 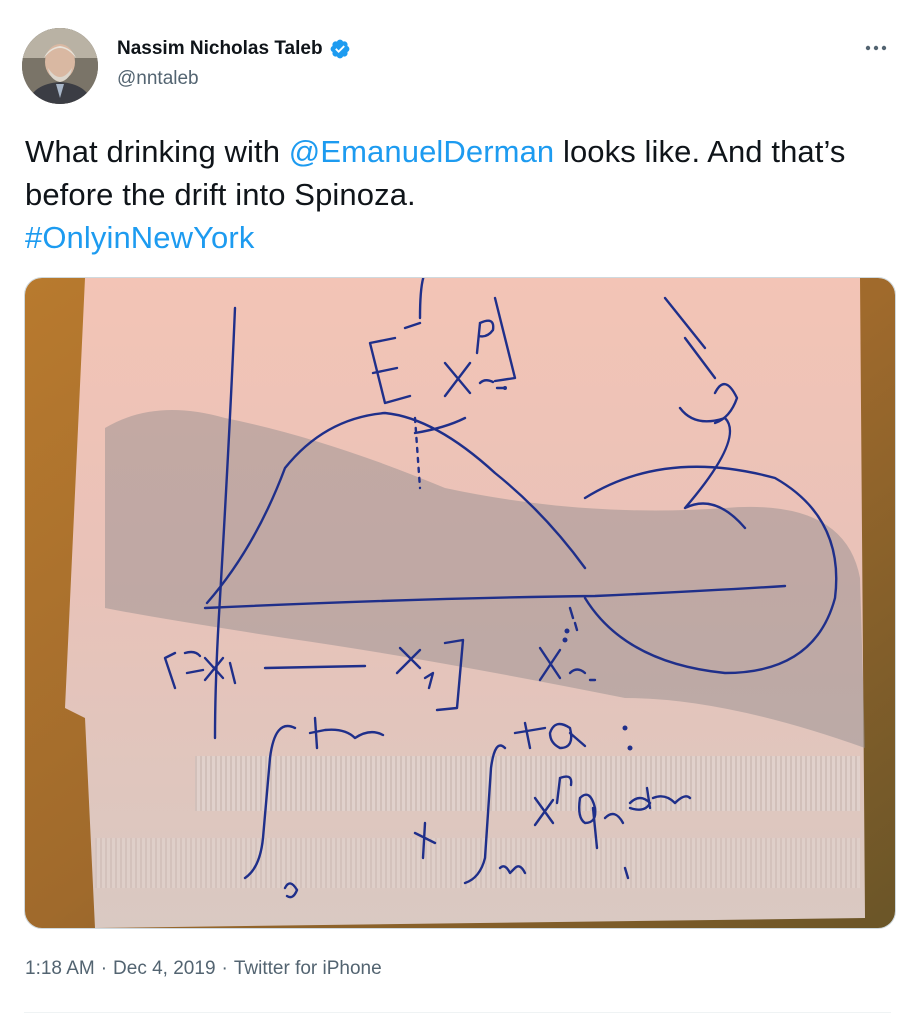 What do you see at coordinates (340, 49) in the screenshot?
I see `verified-badge-icon` at bounding box center [340, 49].